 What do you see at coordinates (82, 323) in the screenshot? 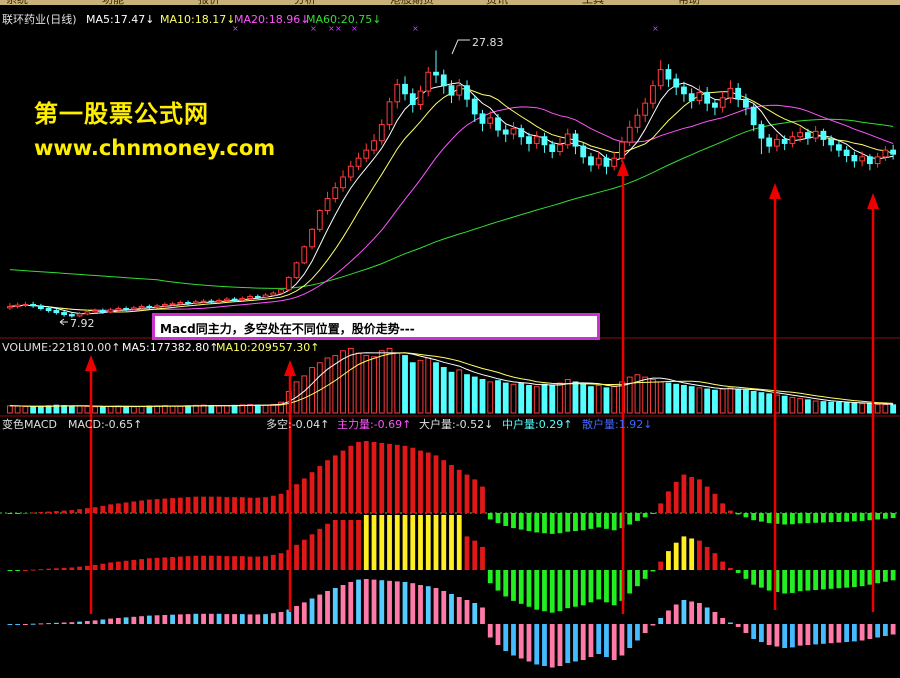
I see `low-price-label: 7.92` at bounding box center [82, 323].